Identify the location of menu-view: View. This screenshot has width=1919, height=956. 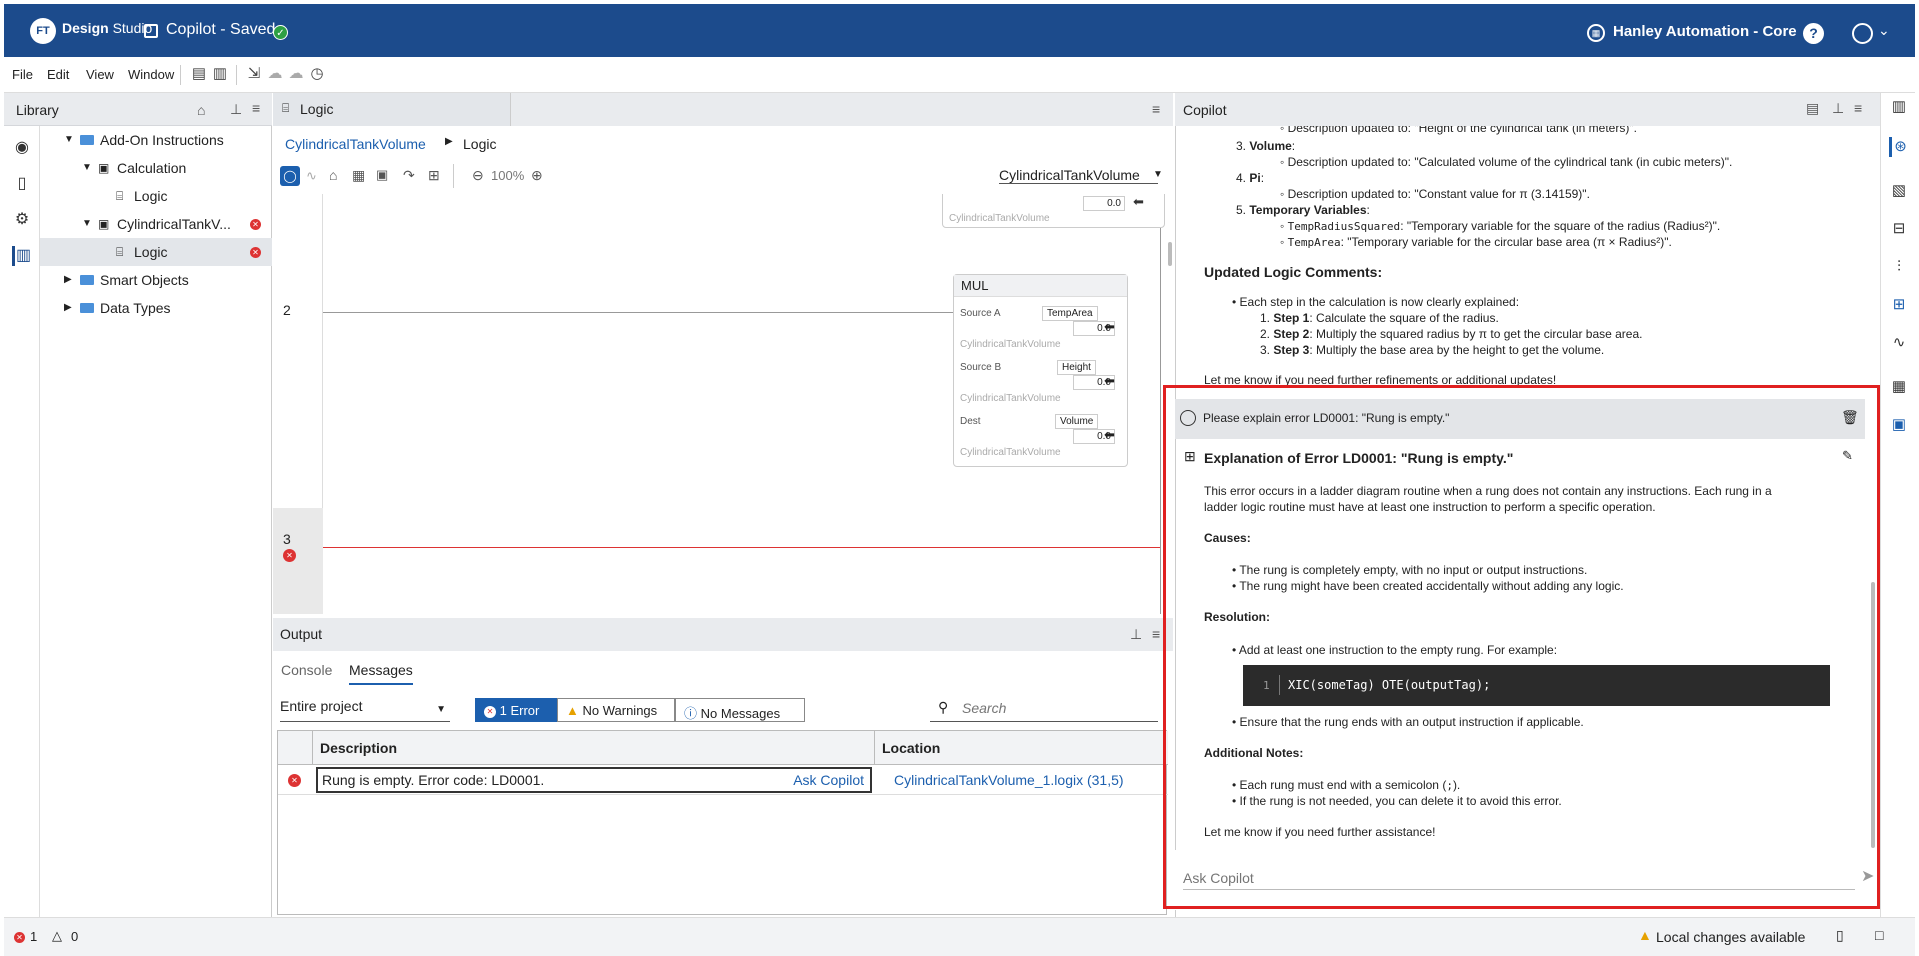
(100, 74).